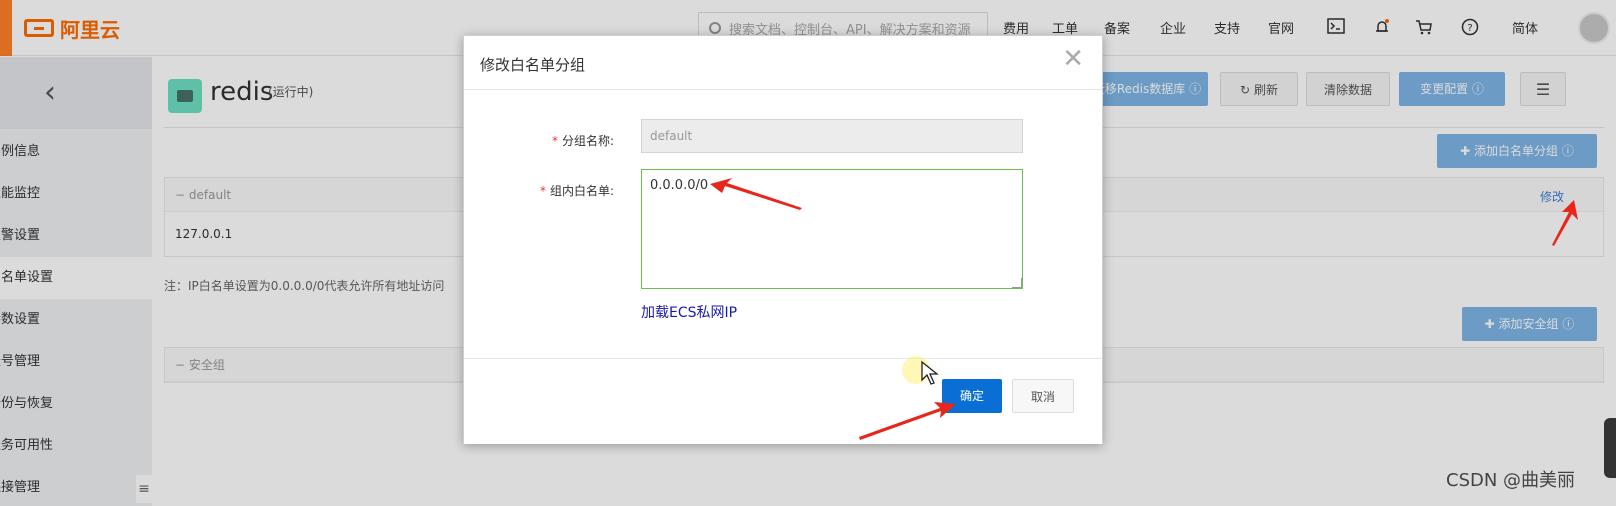 The image size is (1616, 506). I want to click on cancel-button: 取消, so click(1043, 396).